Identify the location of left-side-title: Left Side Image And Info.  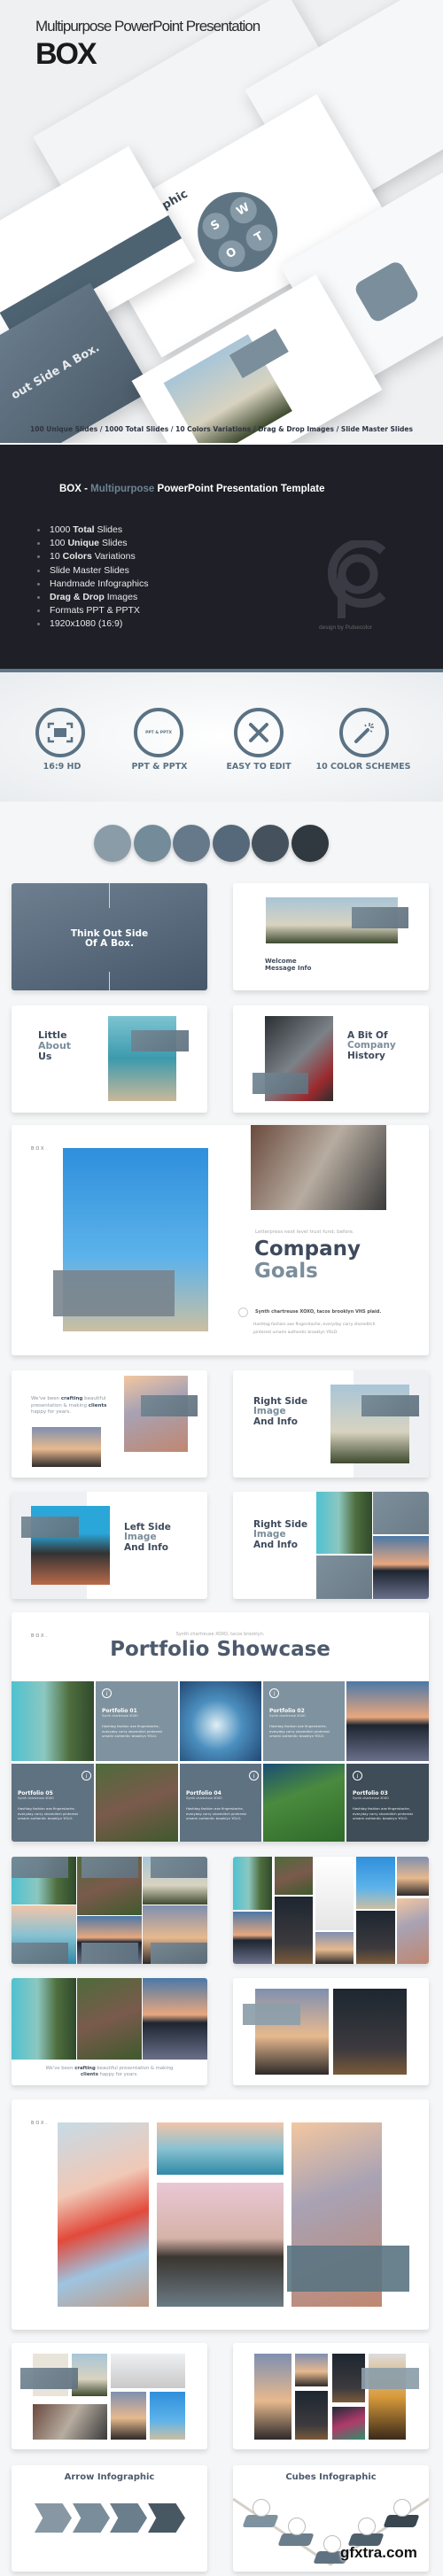
(147, 1537).